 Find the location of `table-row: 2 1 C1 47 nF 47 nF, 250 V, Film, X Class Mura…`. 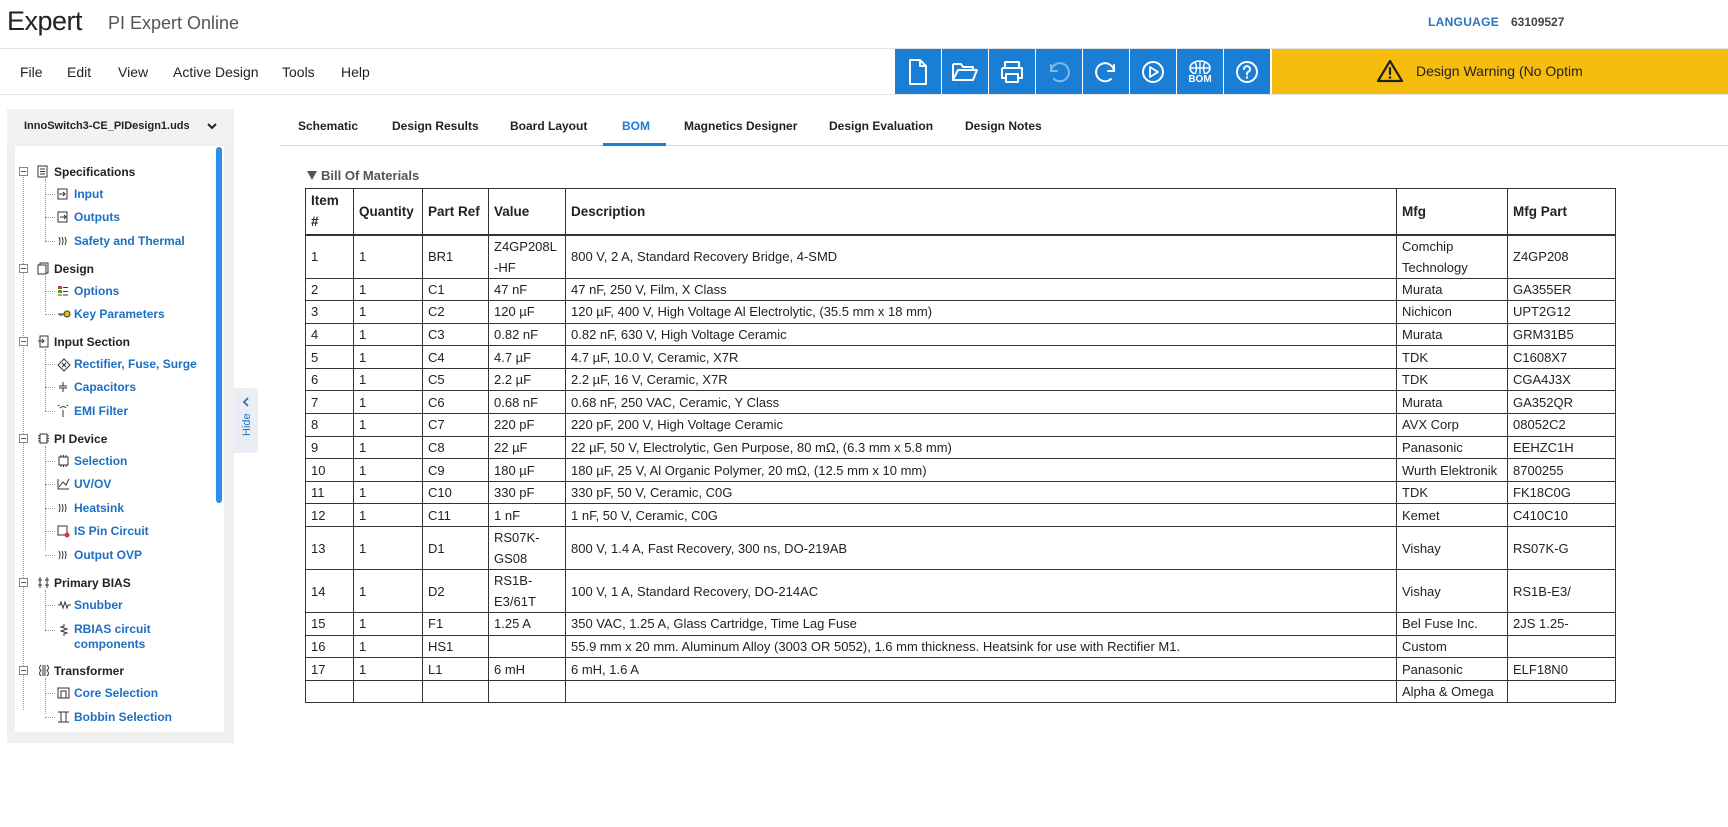

table-row: 2 1 C1 47 nF 47 nF, 250 V, Film, X Class Mura… is located at coordinates (960, 289).